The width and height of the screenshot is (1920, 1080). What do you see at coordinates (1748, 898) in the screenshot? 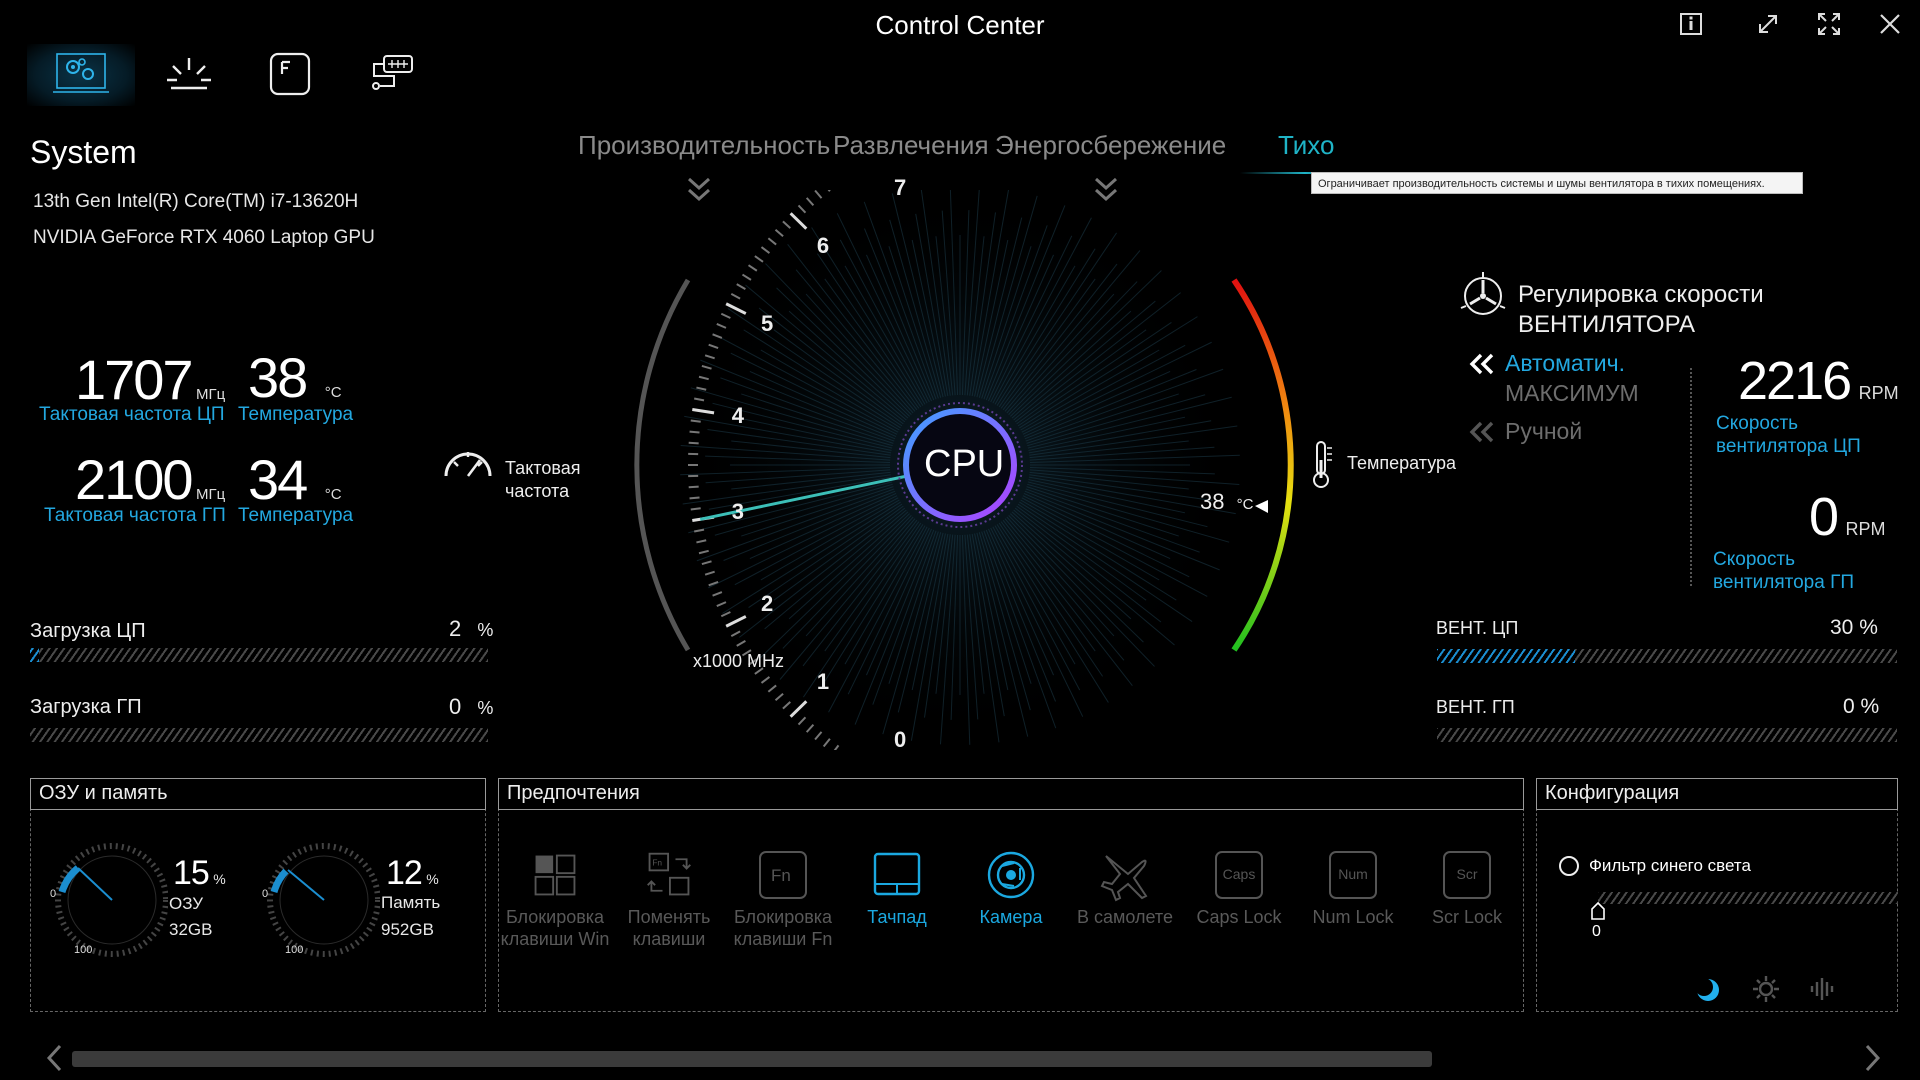
I see `blue-filter-slider` at bounding box center [1748, 898].